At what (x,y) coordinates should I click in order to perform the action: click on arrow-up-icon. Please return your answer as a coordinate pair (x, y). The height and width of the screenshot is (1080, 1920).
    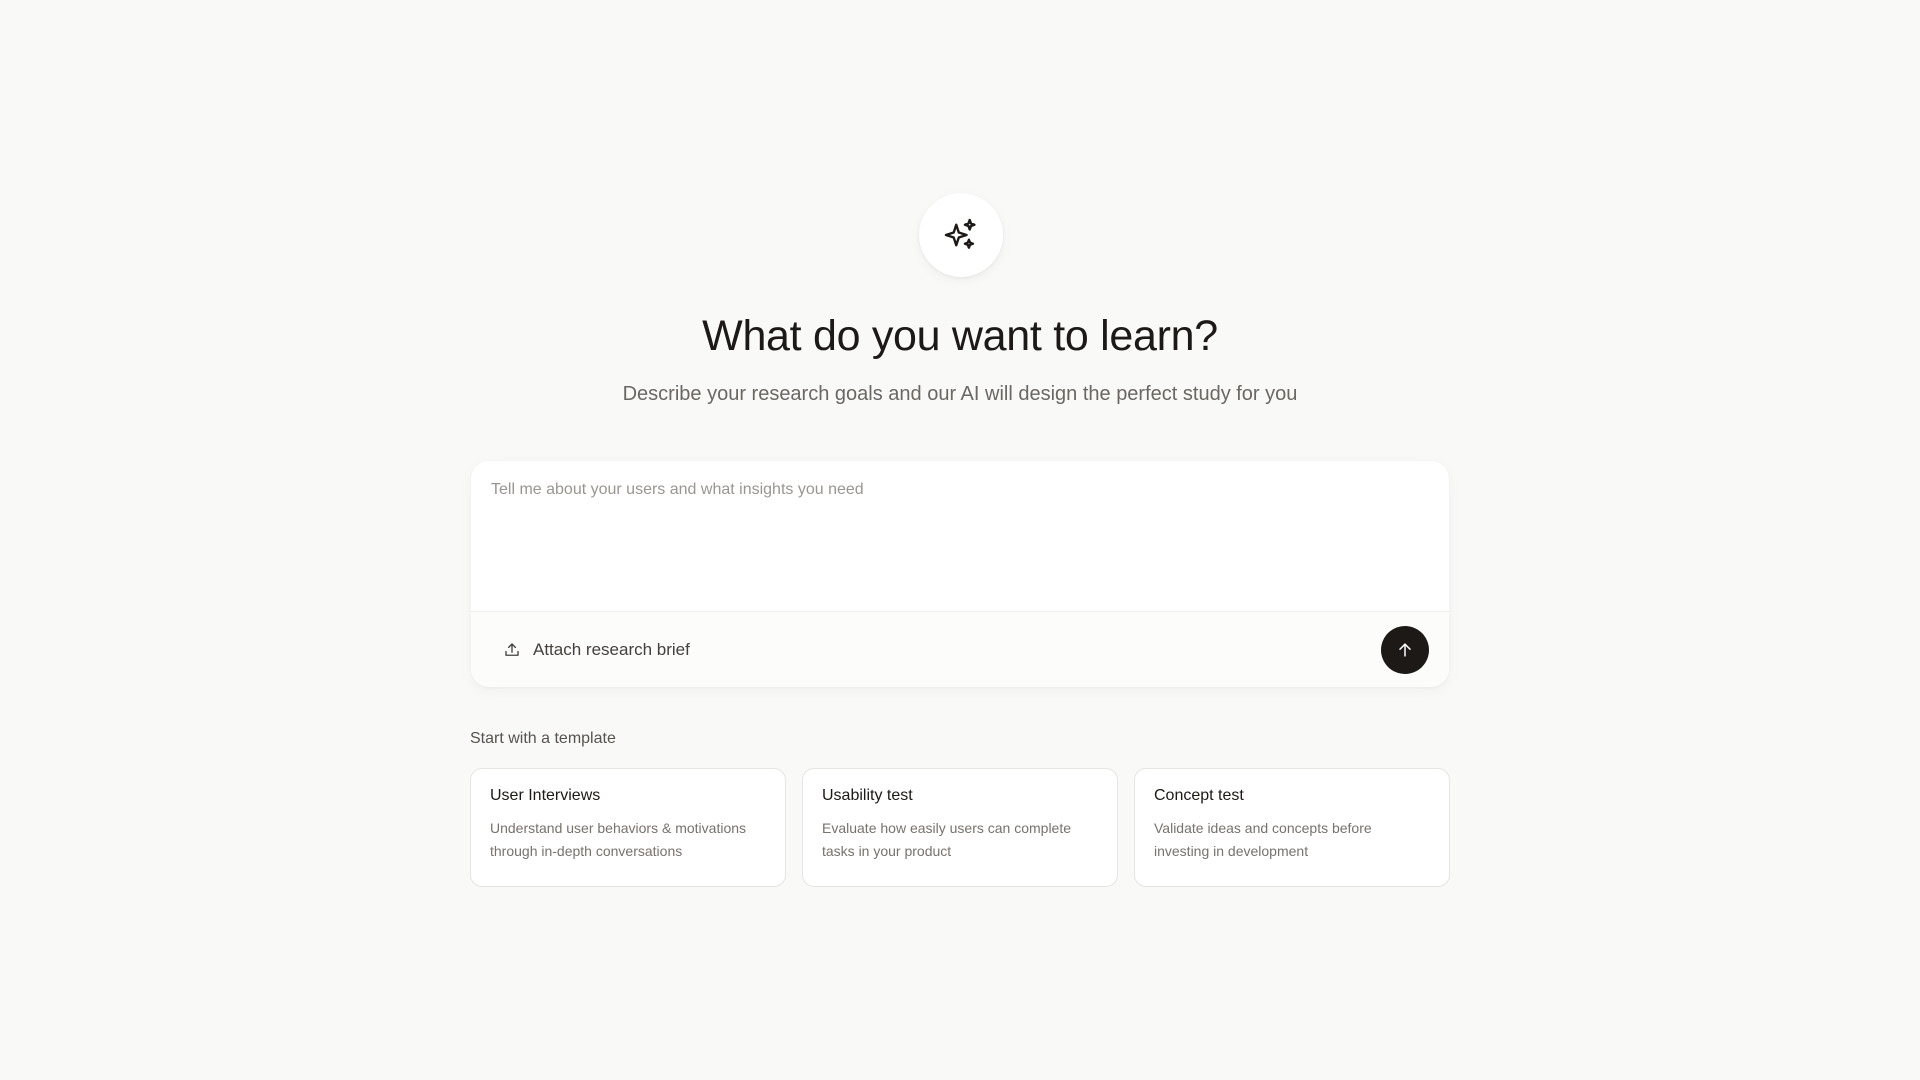
    Looking at the image, I should click on (1405, 650).